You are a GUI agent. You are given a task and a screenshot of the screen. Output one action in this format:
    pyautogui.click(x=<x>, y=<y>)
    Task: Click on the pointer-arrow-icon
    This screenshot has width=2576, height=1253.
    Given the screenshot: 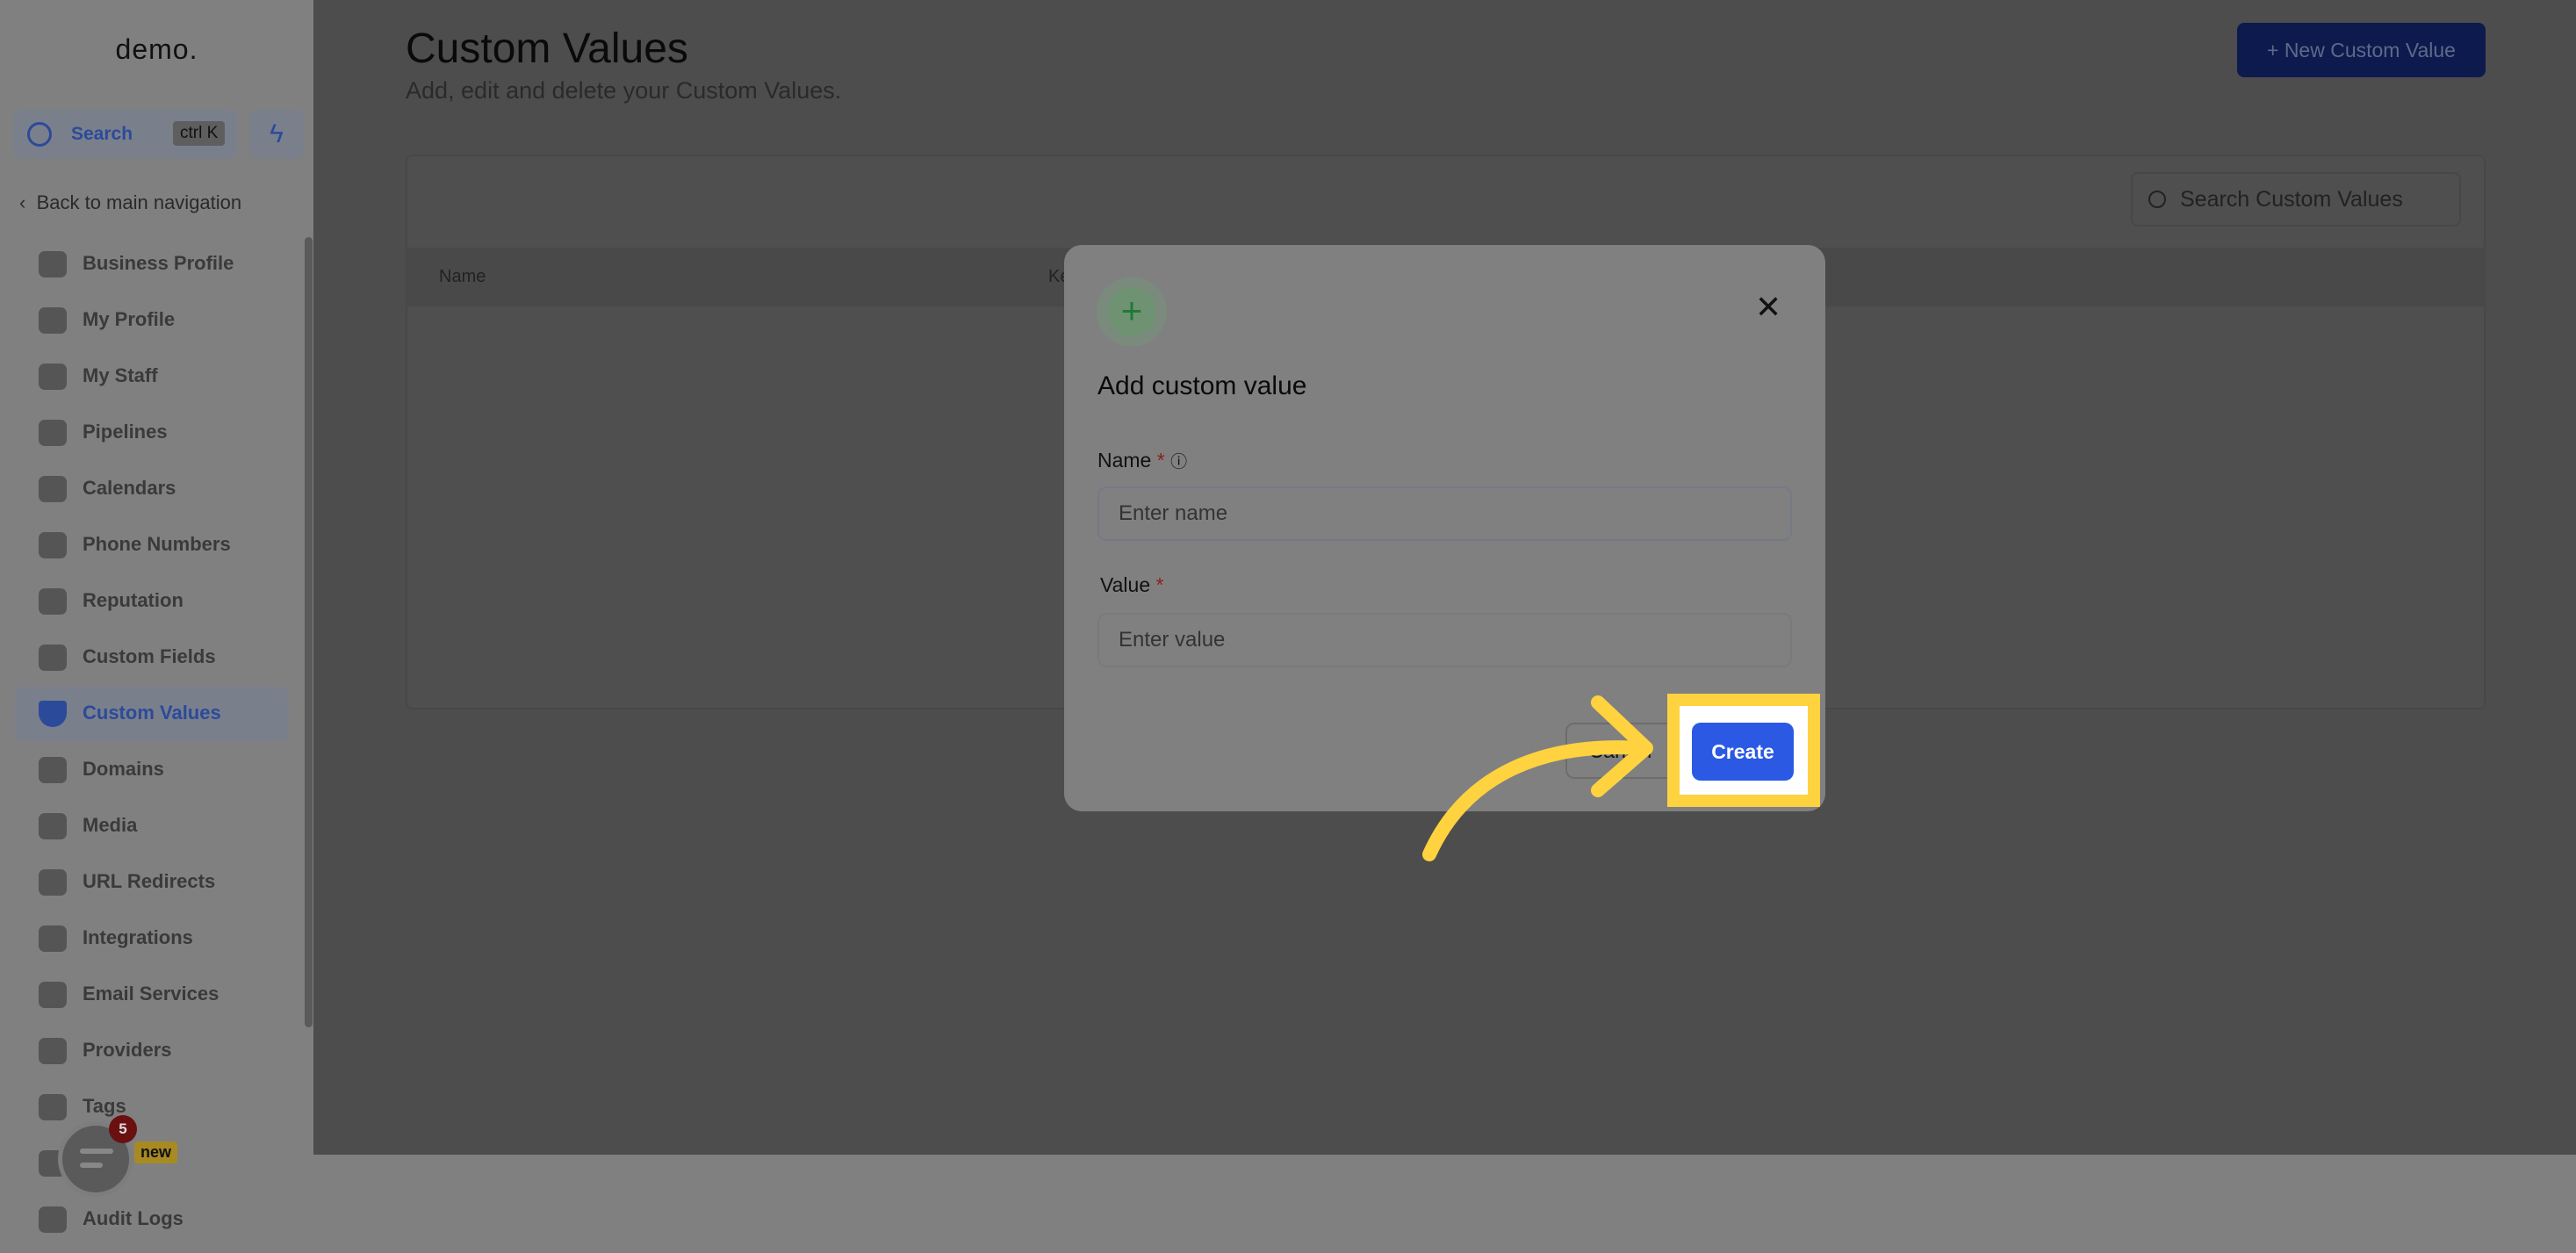 What is the action you would take?
    pyautogui.click(x=1537, y=778)
    